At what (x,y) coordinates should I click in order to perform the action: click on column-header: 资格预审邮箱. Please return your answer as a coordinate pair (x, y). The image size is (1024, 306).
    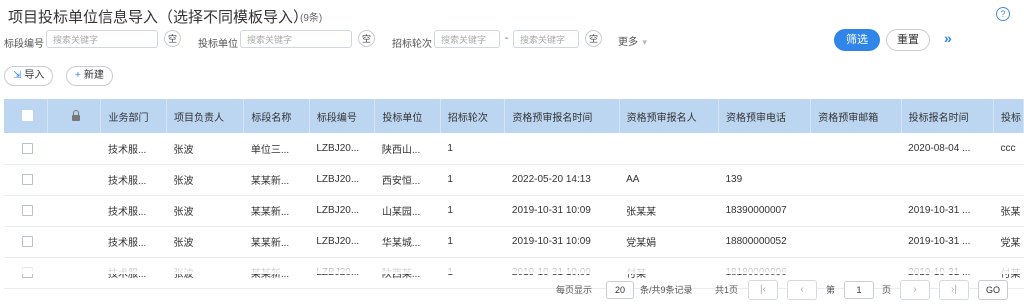
    Looking at the image, I should click on (856, 116).